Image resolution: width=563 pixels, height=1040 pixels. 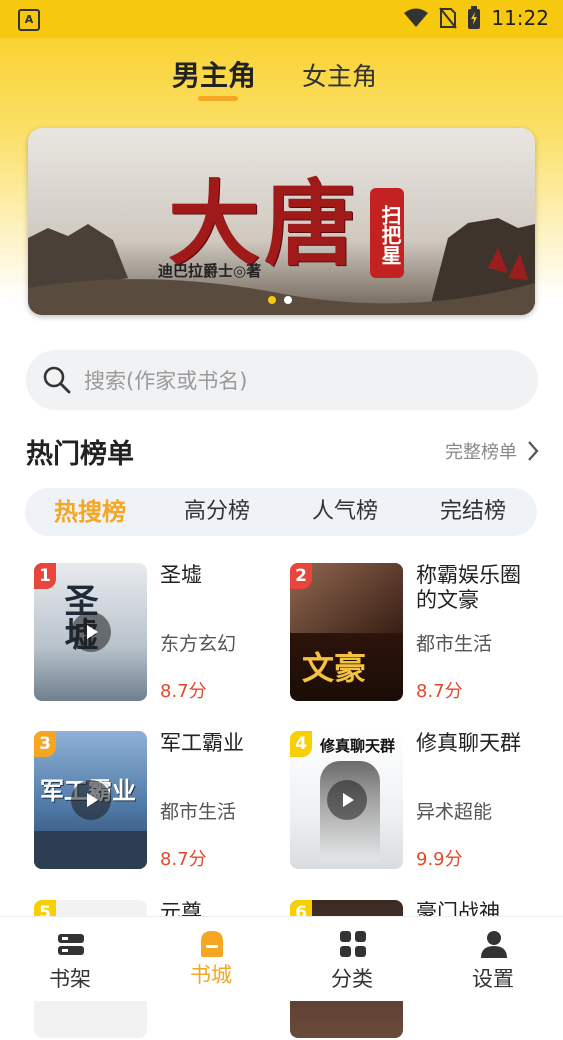 I want to click on chevron-right-icon, so click(x=533, y=451).